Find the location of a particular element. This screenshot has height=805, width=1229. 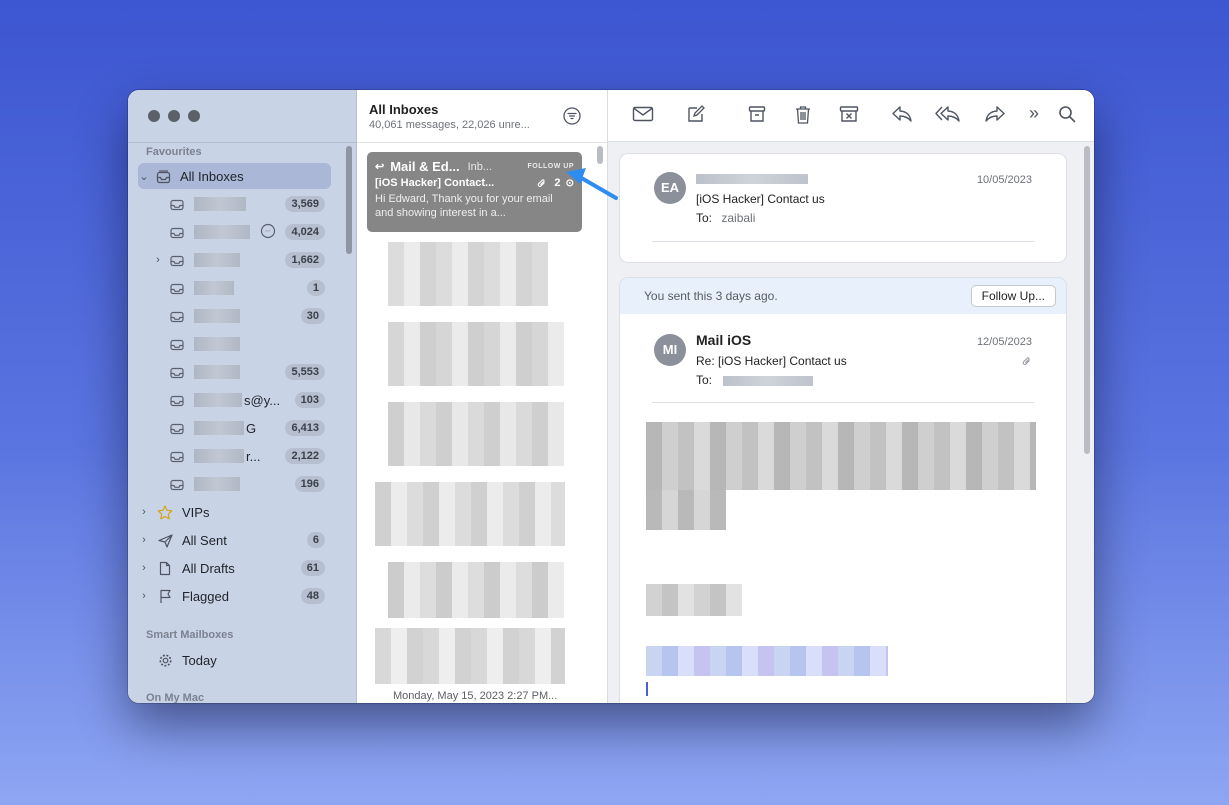

sidebar-item-account: G 6,413 is located at coordinates (234, 428).